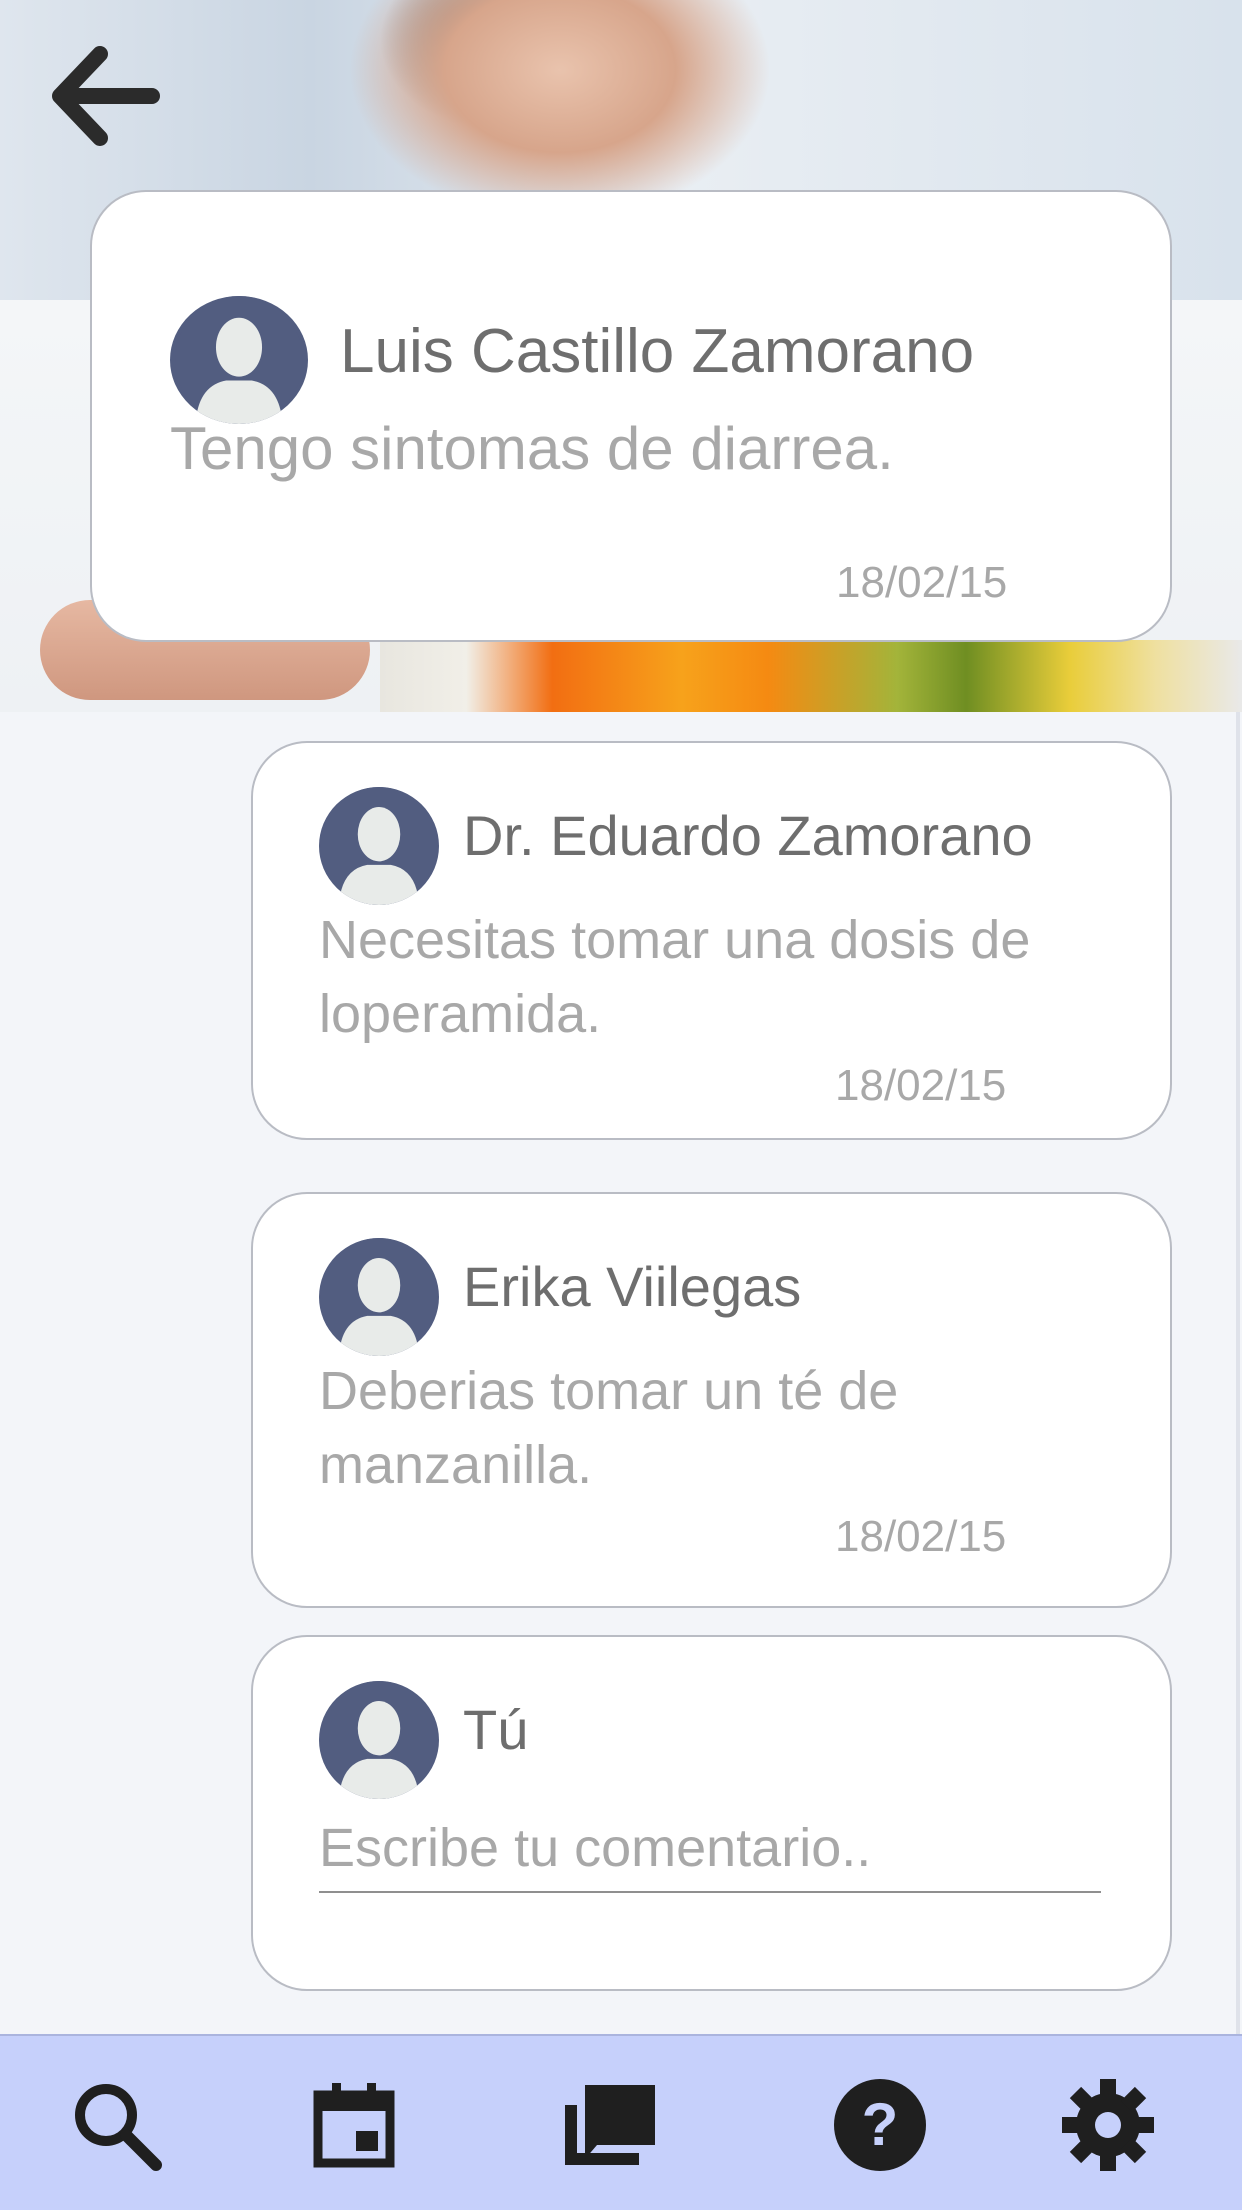  I want to click on calendar-icon, so click(354, 2125).